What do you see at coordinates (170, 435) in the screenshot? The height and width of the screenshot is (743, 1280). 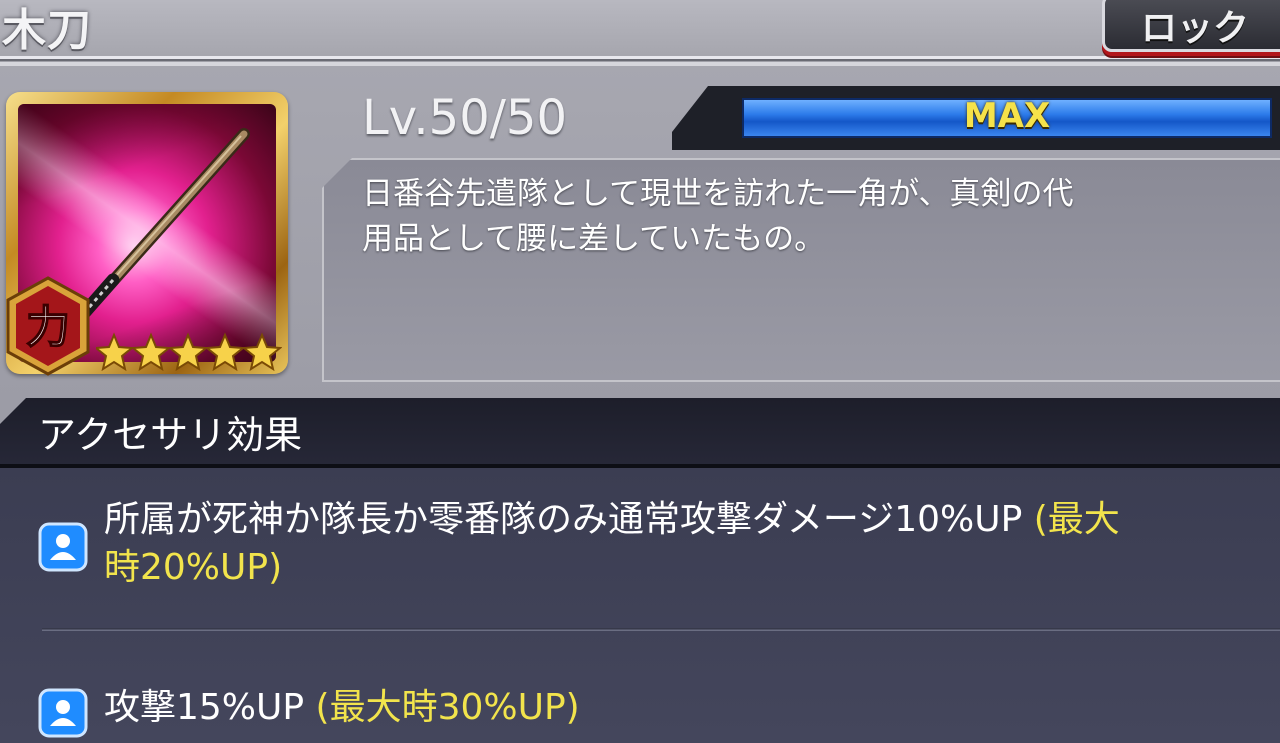 I see `effects-title: アクセサリ効果` at bounding box center [170, 435].